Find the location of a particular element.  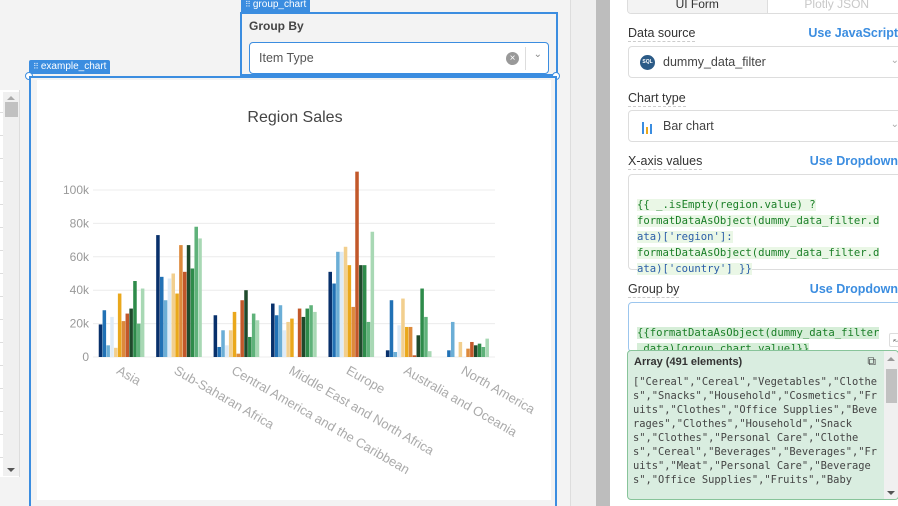

group-chart-widget: Group By Item Type × ⌄ is located at coordinates (399, 44).